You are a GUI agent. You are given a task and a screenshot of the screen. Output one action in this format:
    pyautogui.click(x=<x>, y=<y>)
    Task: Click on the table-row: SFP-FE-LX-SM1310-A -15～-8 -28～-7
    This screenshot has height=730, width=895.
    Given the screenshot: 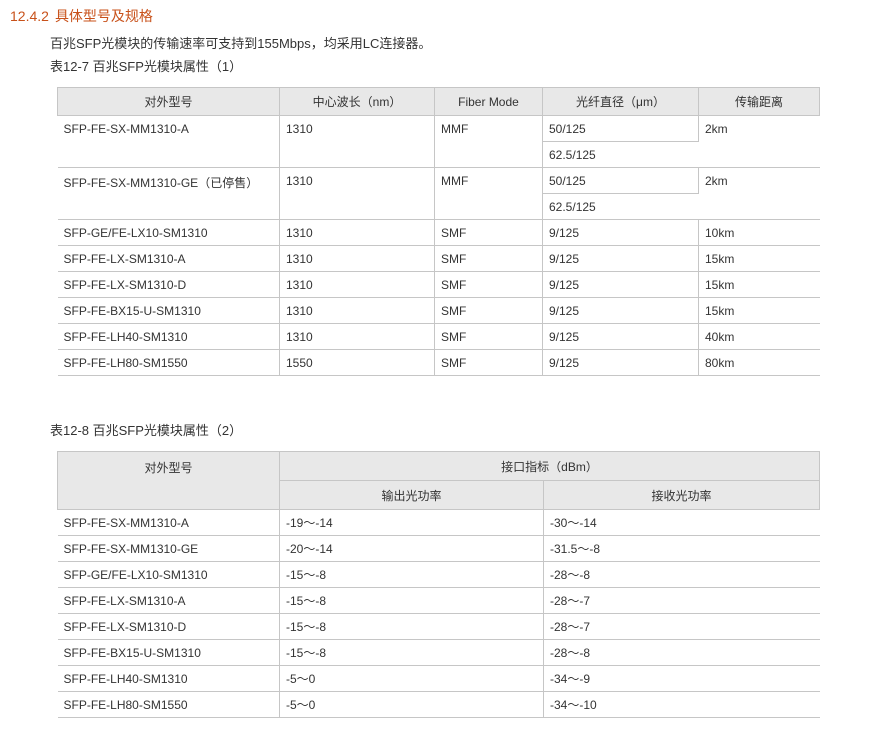 What is the action you would take?
    pyautogui.click(x=438, y=600)
    